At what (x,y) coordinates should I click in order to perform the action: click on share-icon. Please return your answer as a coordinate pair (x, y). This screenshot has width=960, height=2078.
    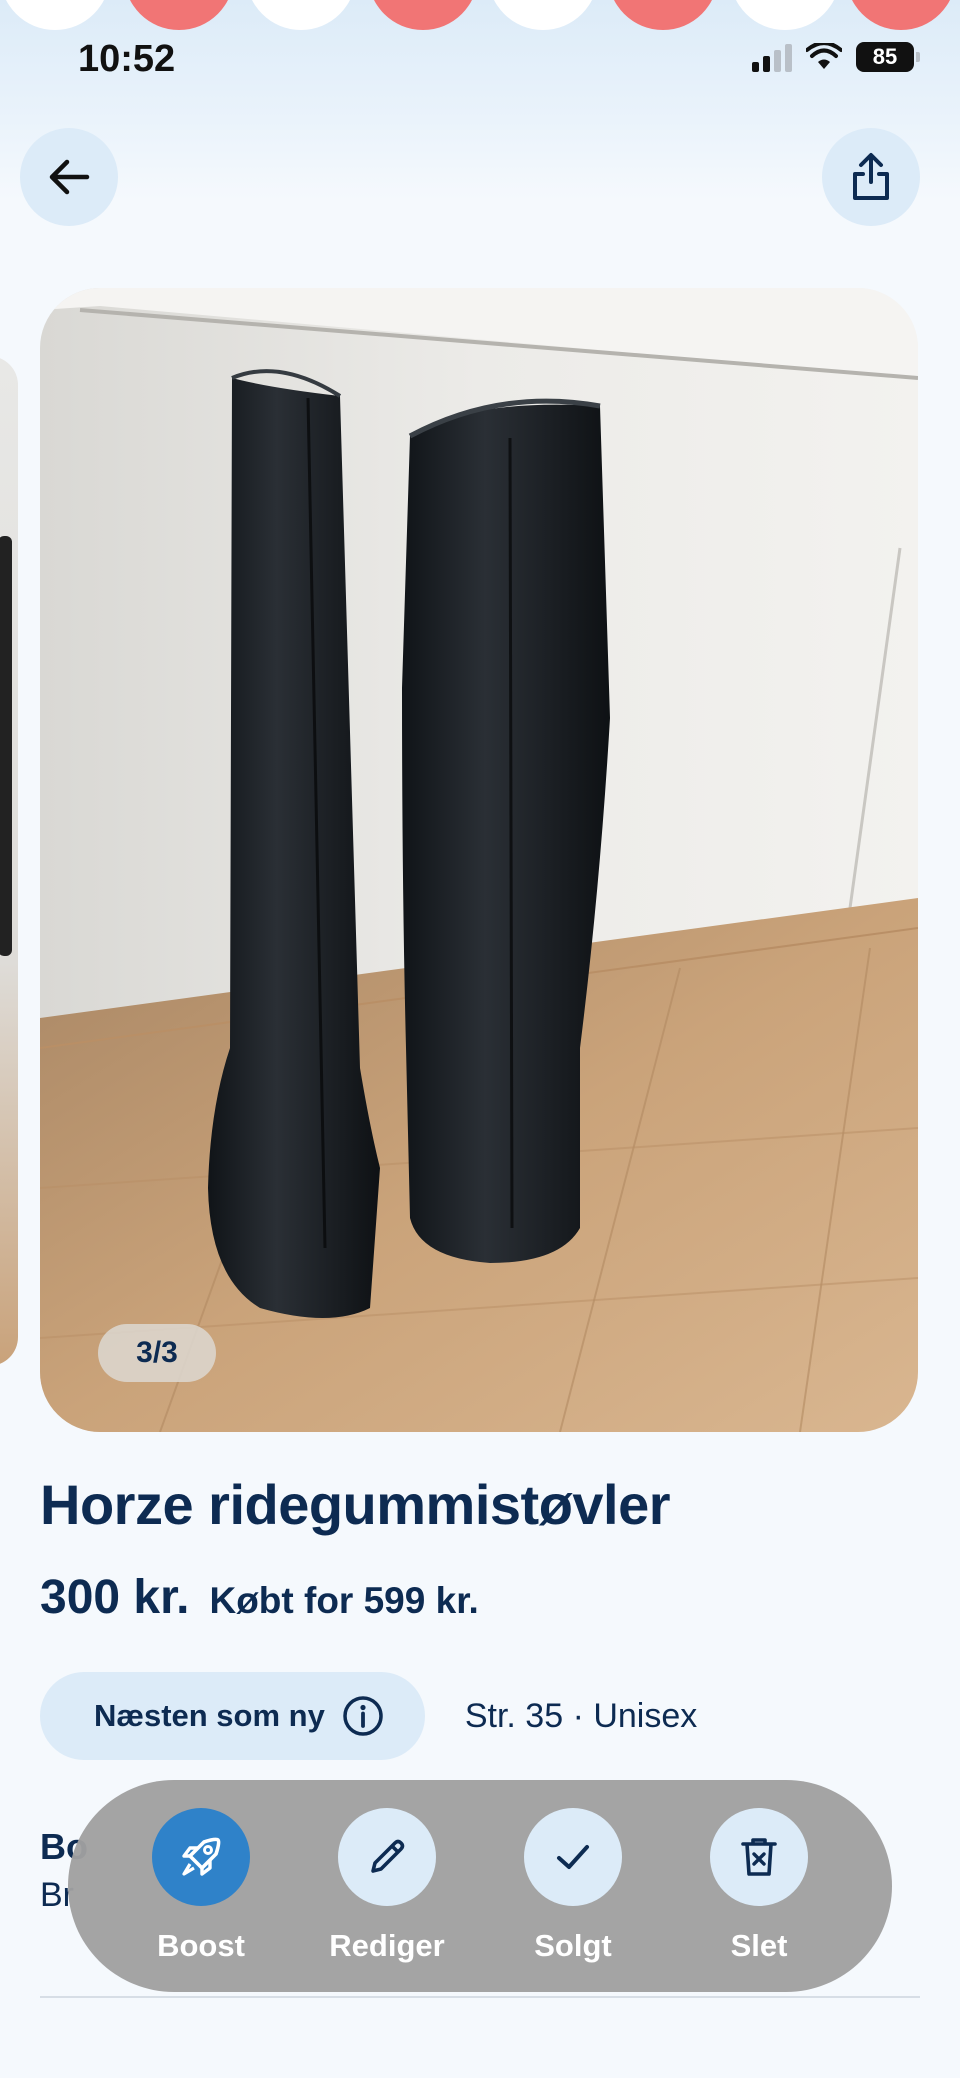
    Looking at the image, I should click on (871, 176).